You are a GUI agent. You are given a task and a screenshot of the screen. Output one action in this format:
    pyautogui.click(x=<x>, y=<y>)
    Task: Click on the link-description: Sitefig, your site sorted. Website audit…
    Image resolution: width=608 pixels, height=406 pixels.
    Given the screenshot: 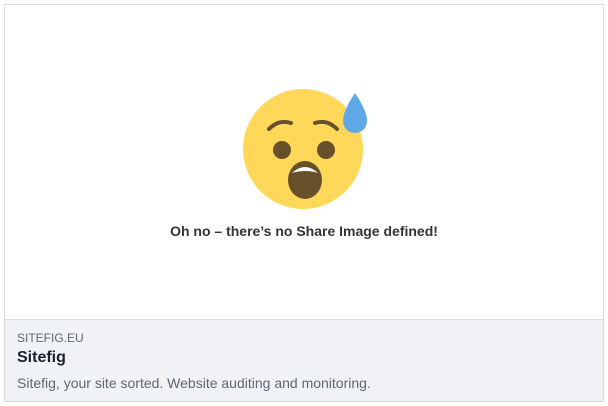 What is the action you would take?
    pyautogui.click(x=194, y=383)
    